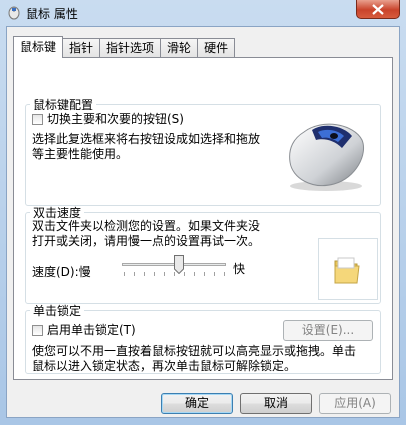  What do you see at coordinates (179, 48) in the screenshot?
I see `tab-wheel: 滑轮` at bounding box center [179, 48].